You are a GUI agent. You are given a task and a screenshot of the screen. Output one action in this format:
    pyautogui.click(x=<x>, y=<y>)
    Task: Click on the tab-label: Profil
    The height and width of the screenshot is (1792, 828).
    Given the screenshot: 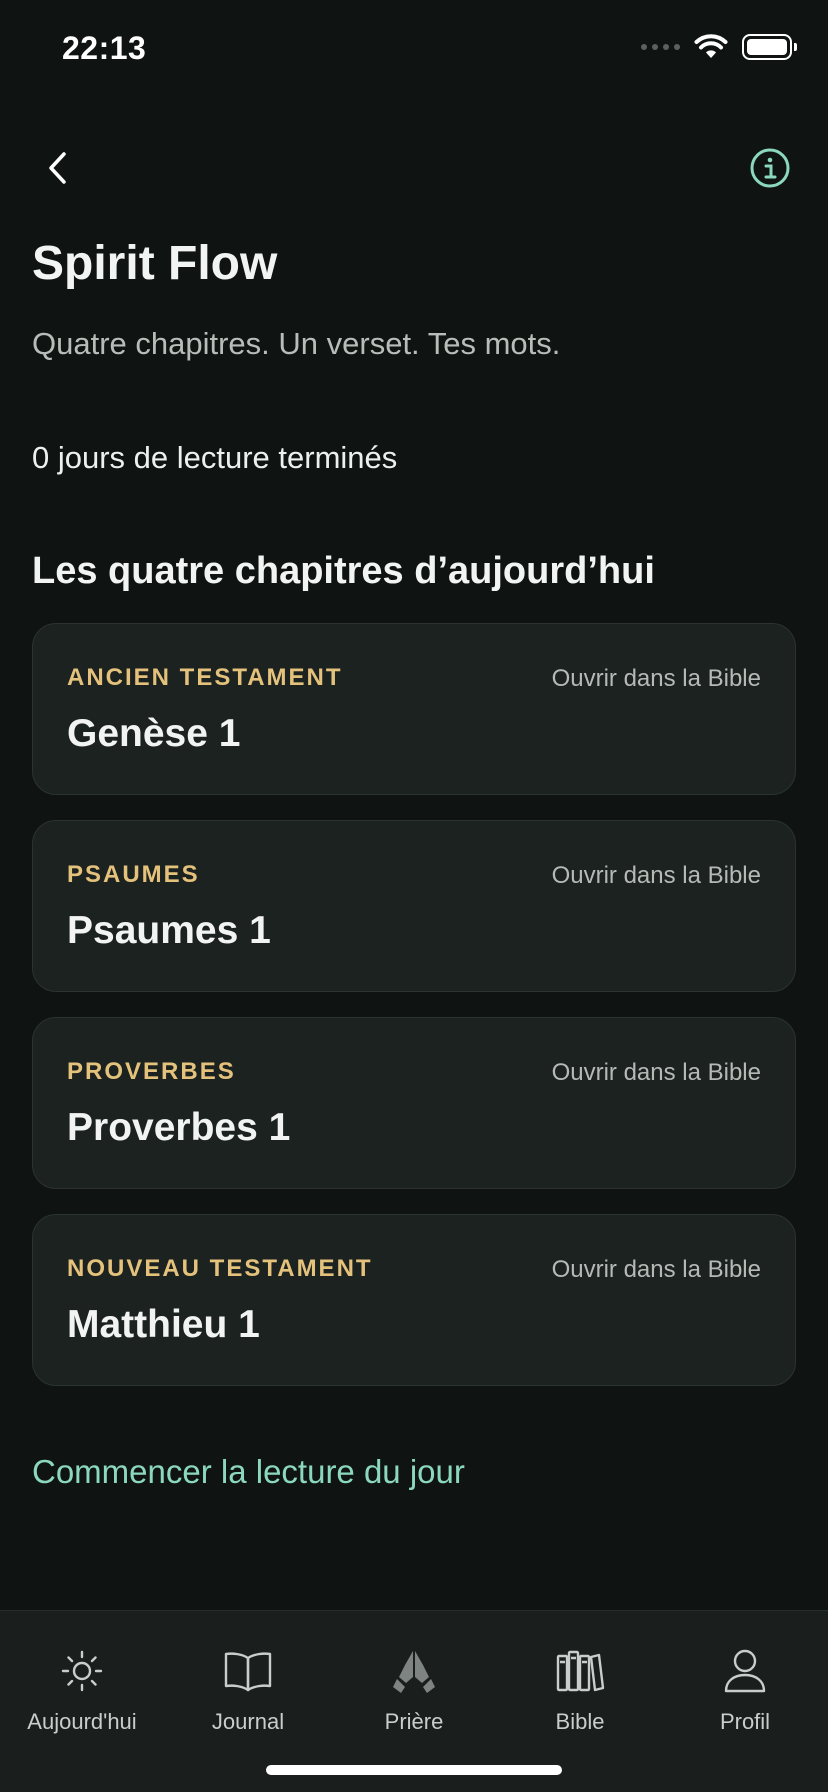 What is the action you would take?
    pyautogui.click(x=745, y=1721)
    